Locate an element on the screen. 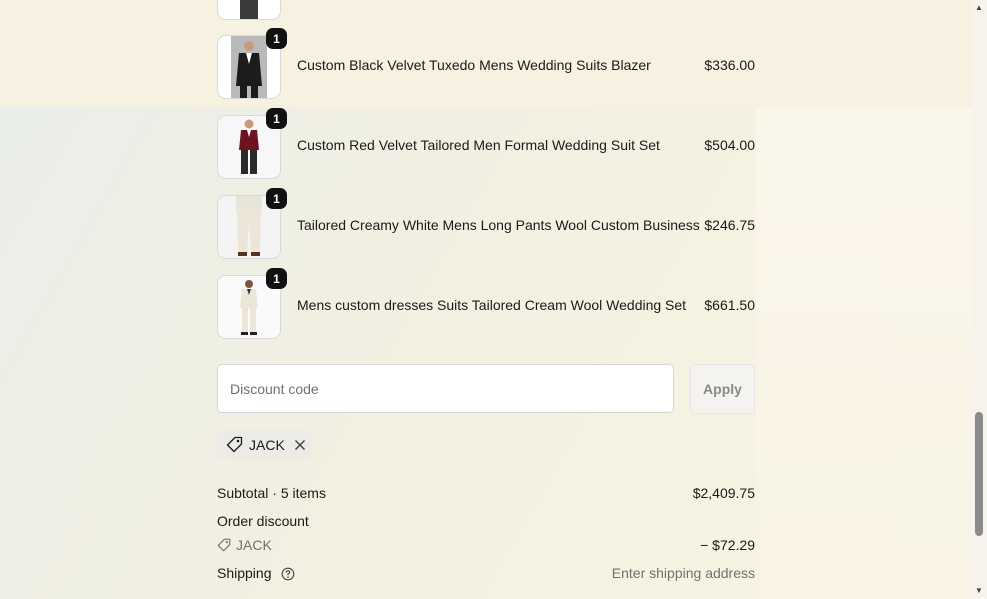  scrollbar-thumb is located at coordinates (979, 474).